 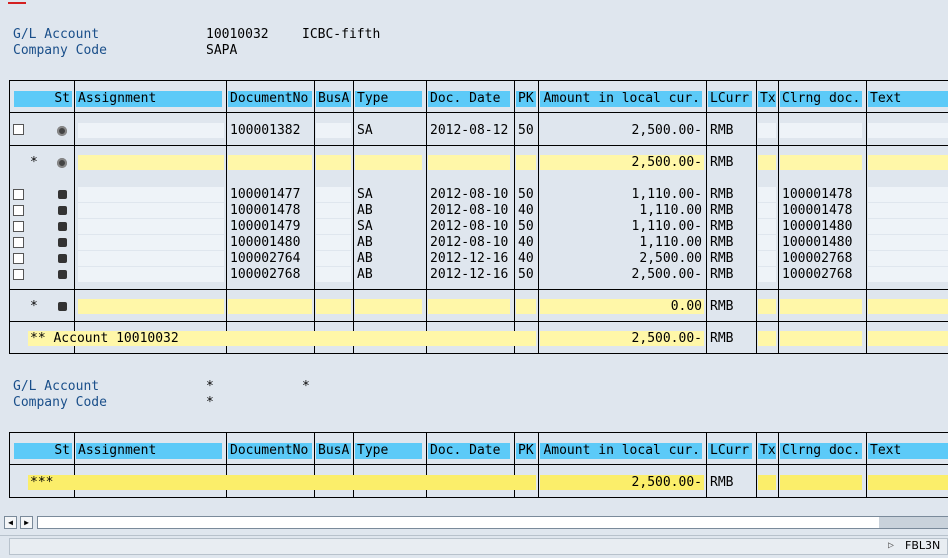 I want to click on scroll-right-icon: ▶, so click(x=26, y=522).